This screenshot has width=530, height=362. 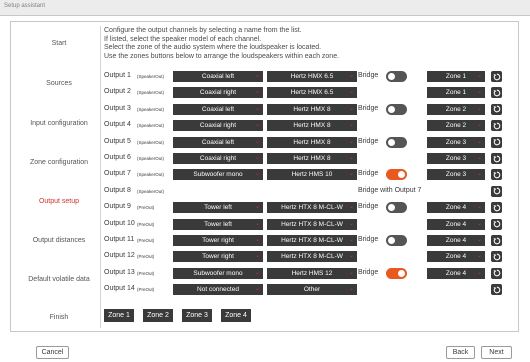 I want to click on function-value: Subwoofer mono, so click(x=218, y=175).